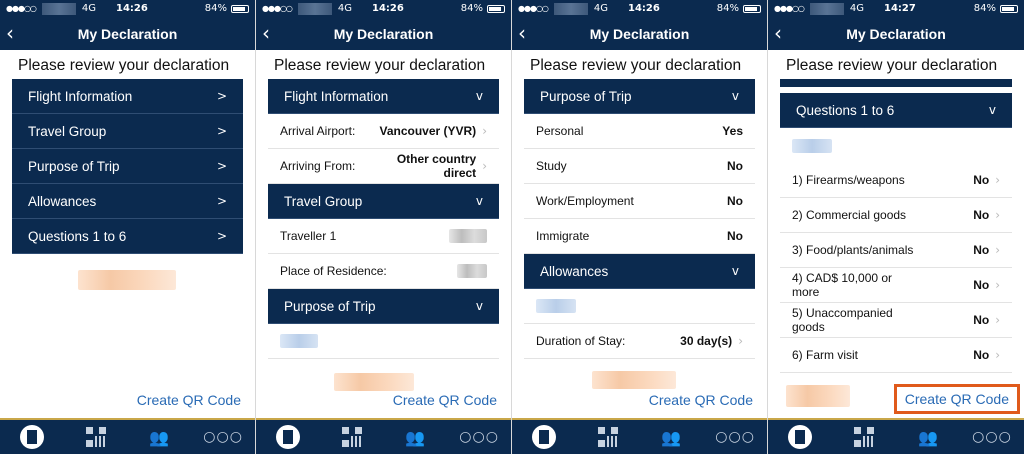 The height and width of the screenshot is (454, 1024). Describe the element at coordinates (127, 166) in the screenshot. I see `section-purpose-of-trip: Purpose of Trip >` at that location.